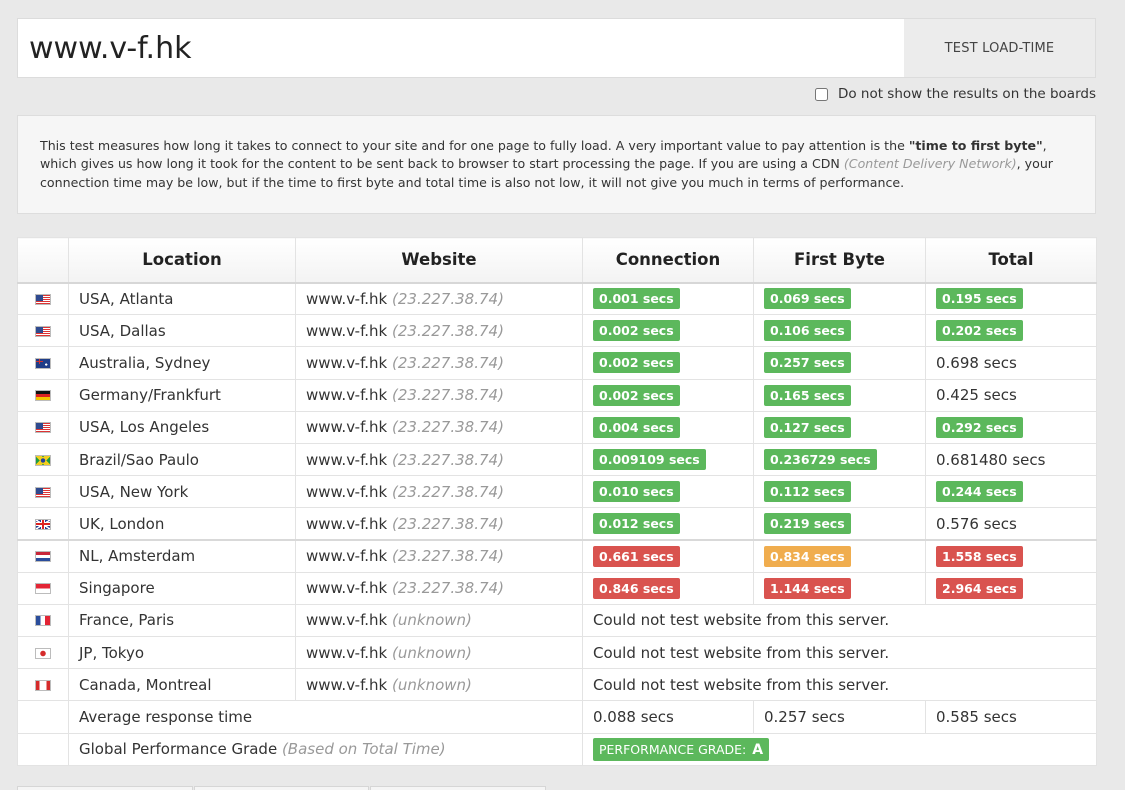  I want to click on cell-first-byte: 0.106 secs, so click(839, 331).